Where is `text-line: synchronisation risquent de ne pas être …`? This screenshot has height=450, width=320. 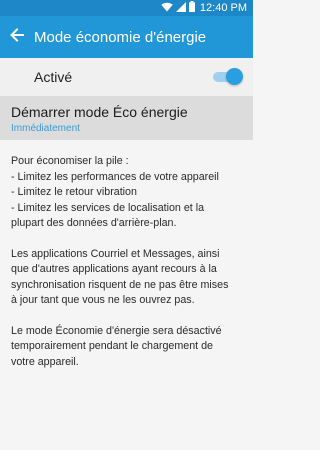 text-line: synchronisation risquent de ne pas être … is located at coordinates (120, 284).